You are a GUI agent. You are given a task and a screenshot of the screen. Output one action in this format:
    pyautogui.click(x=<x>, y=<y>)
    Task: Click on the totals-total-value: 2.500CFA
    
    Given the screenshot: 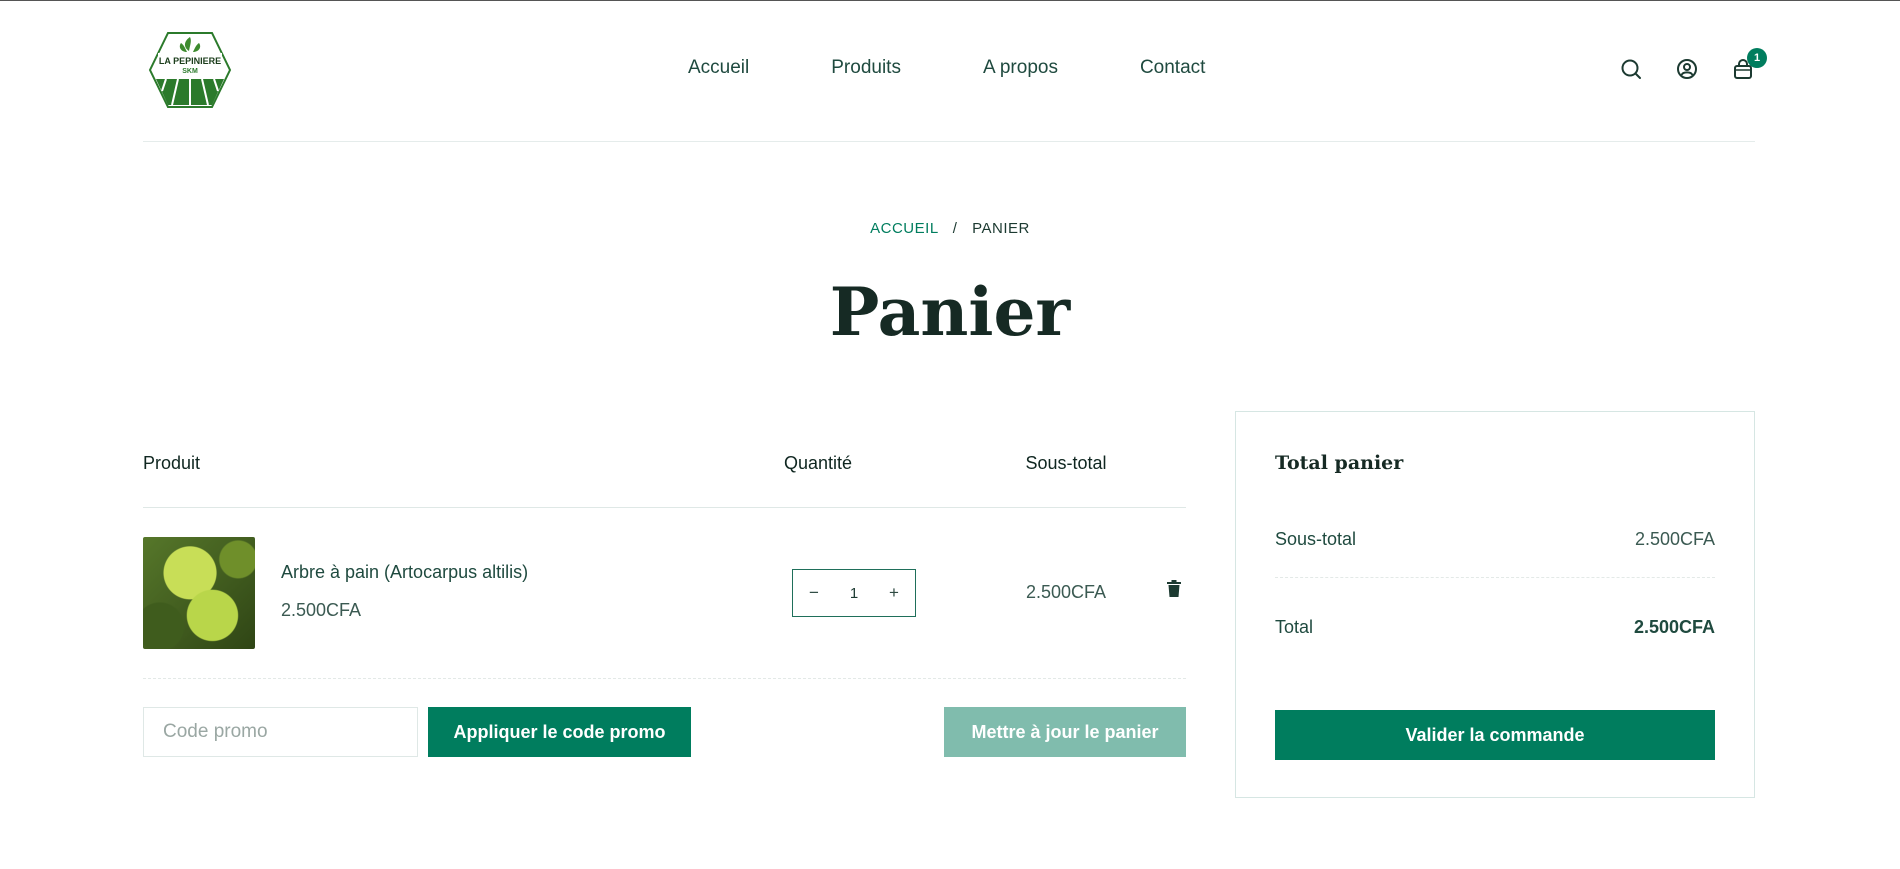 What is the action you would take?
    pyautogui.click(x=1674, y=627)
    